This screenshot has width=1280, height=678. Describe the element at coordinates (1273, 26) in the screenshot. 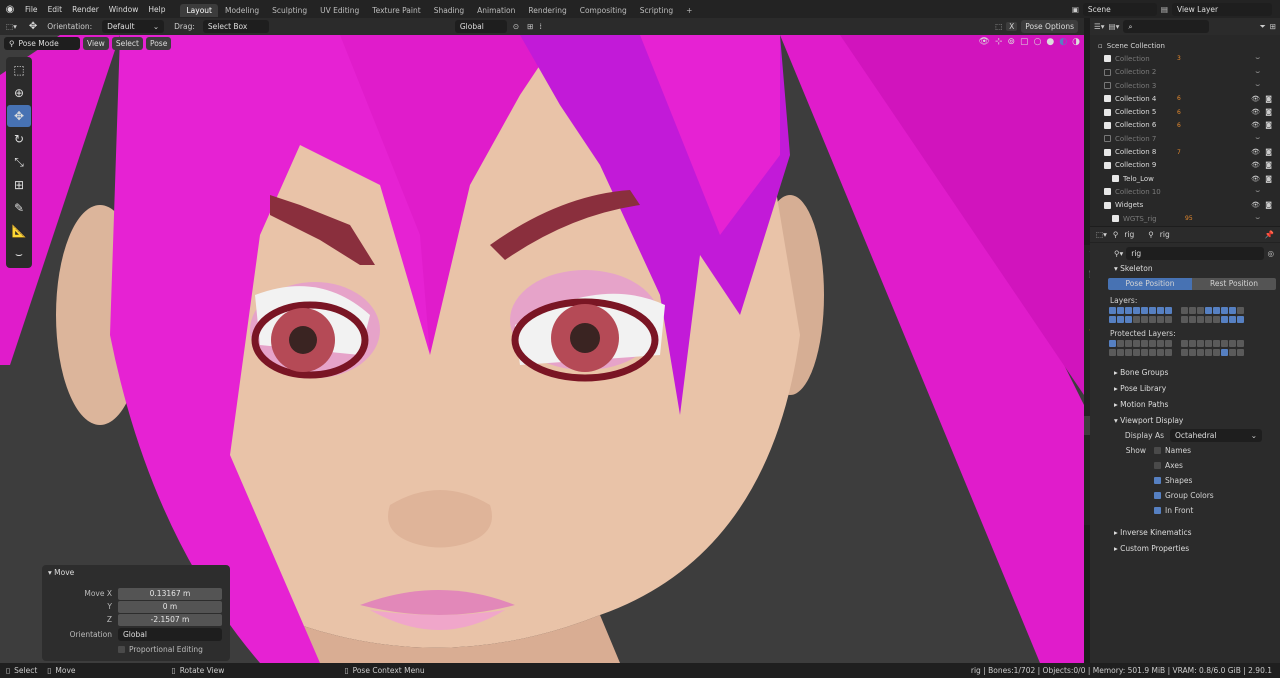

I see `new-collection-icon: ⊞` at that location.